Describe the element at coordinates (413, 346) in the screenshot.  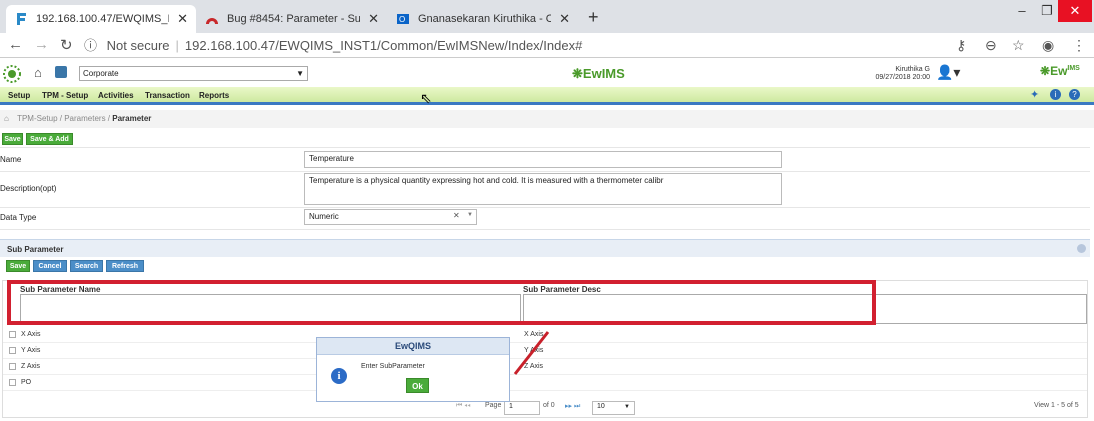
I see `dialog-title: EwQIMS` at that location.